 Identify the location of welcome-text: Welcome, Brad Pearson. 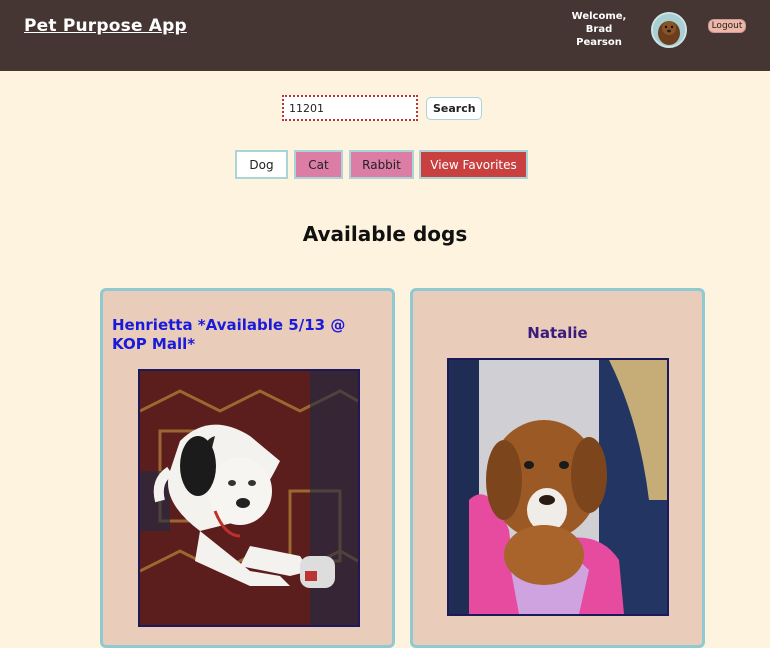
(599, 29).